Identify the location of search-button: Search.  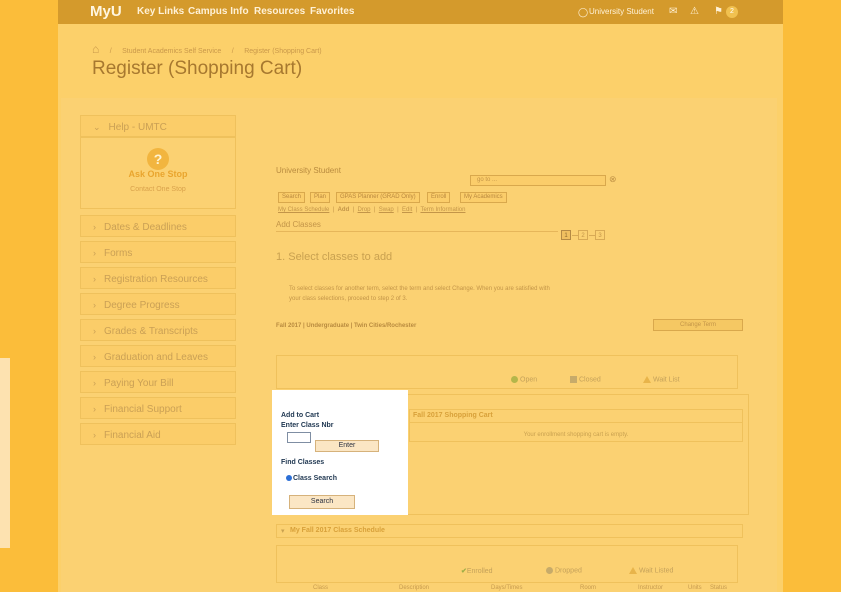
(322, 502).